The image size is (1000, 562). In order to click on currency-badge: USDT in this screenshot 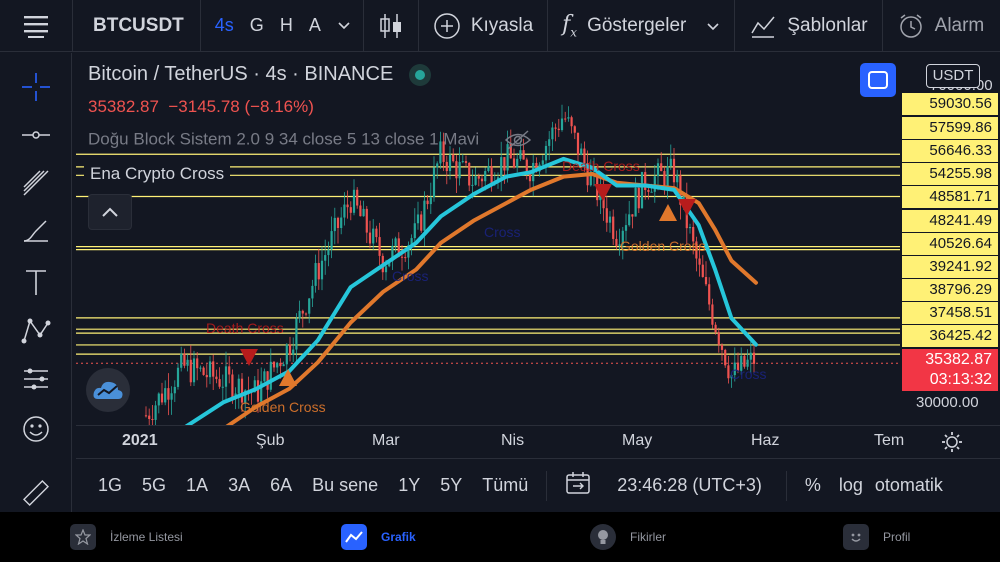, I will do `click(953, 76)`.